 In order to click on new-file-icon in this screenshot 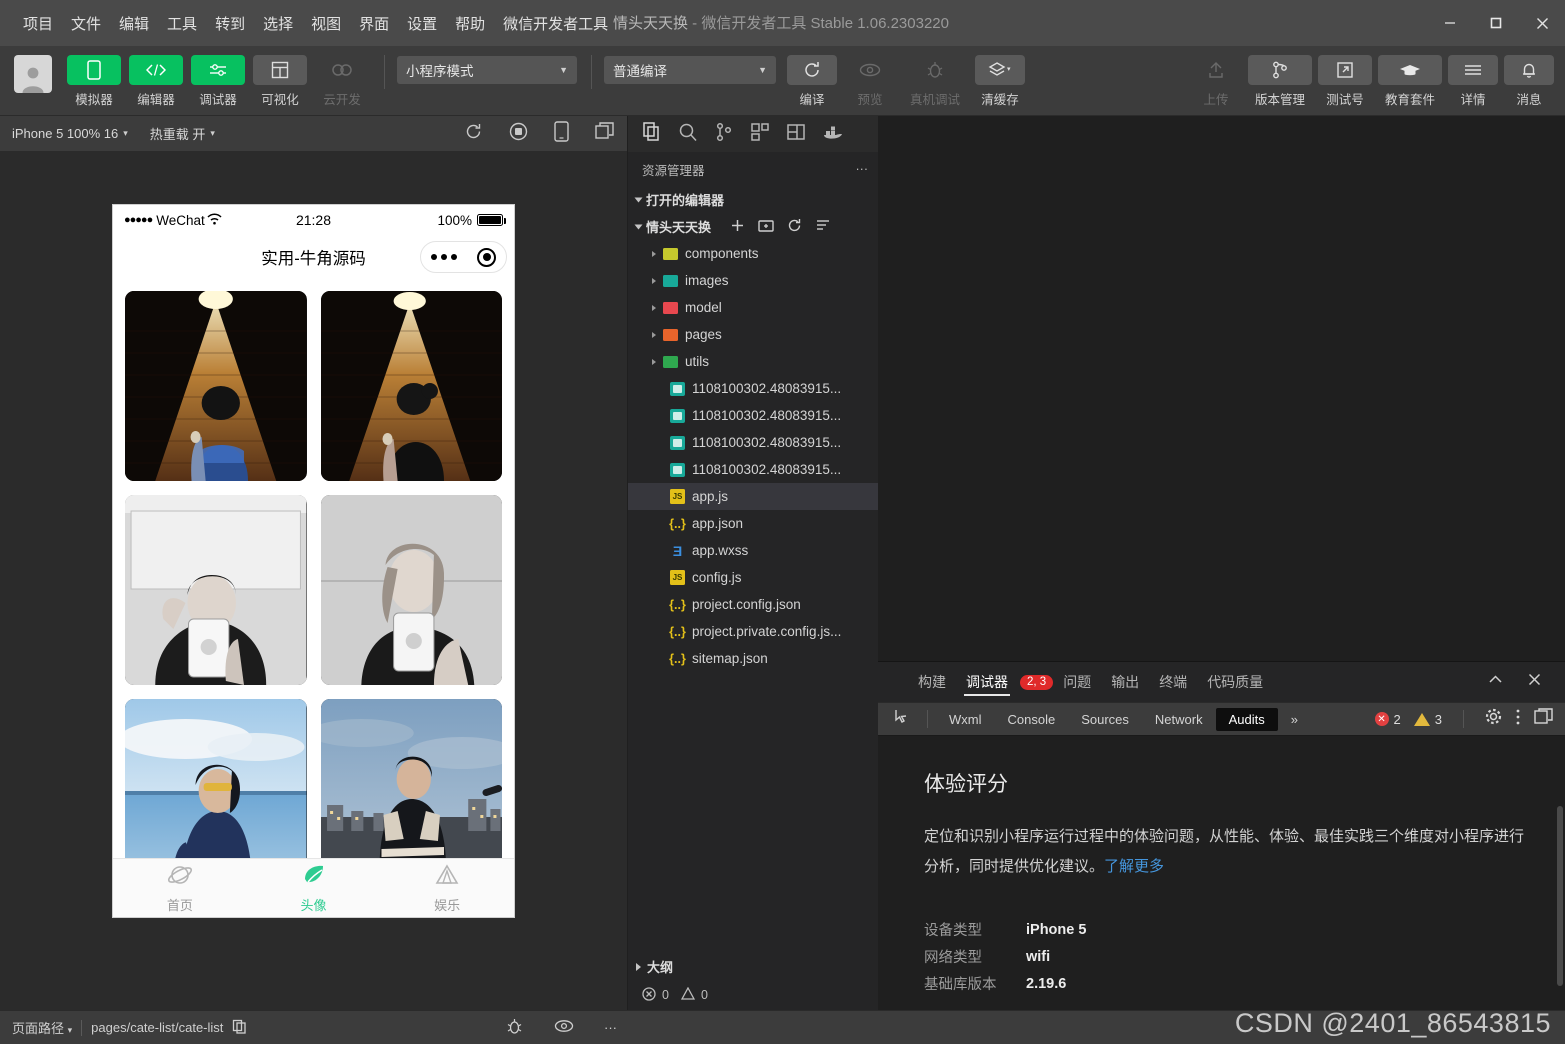, I will do `click(737, 227)`.